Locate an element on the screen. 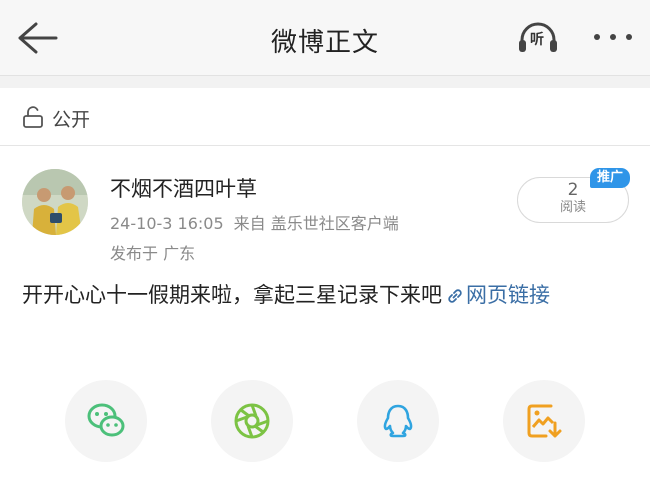 The image size is (650, 481). post-date: 24-10-3 16:05 is located at coordinates (167, 223).